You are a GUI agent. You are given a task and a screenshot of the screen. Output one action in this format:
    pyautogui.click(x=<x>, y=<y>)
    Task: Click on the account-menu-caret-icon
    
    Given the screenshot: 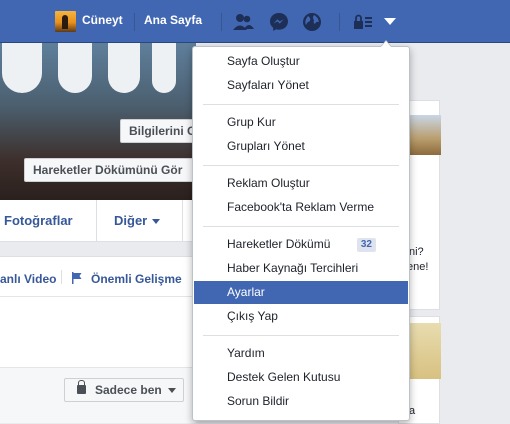 What is the action you would take?
    pyautogui.click(x=390, y=21)
    